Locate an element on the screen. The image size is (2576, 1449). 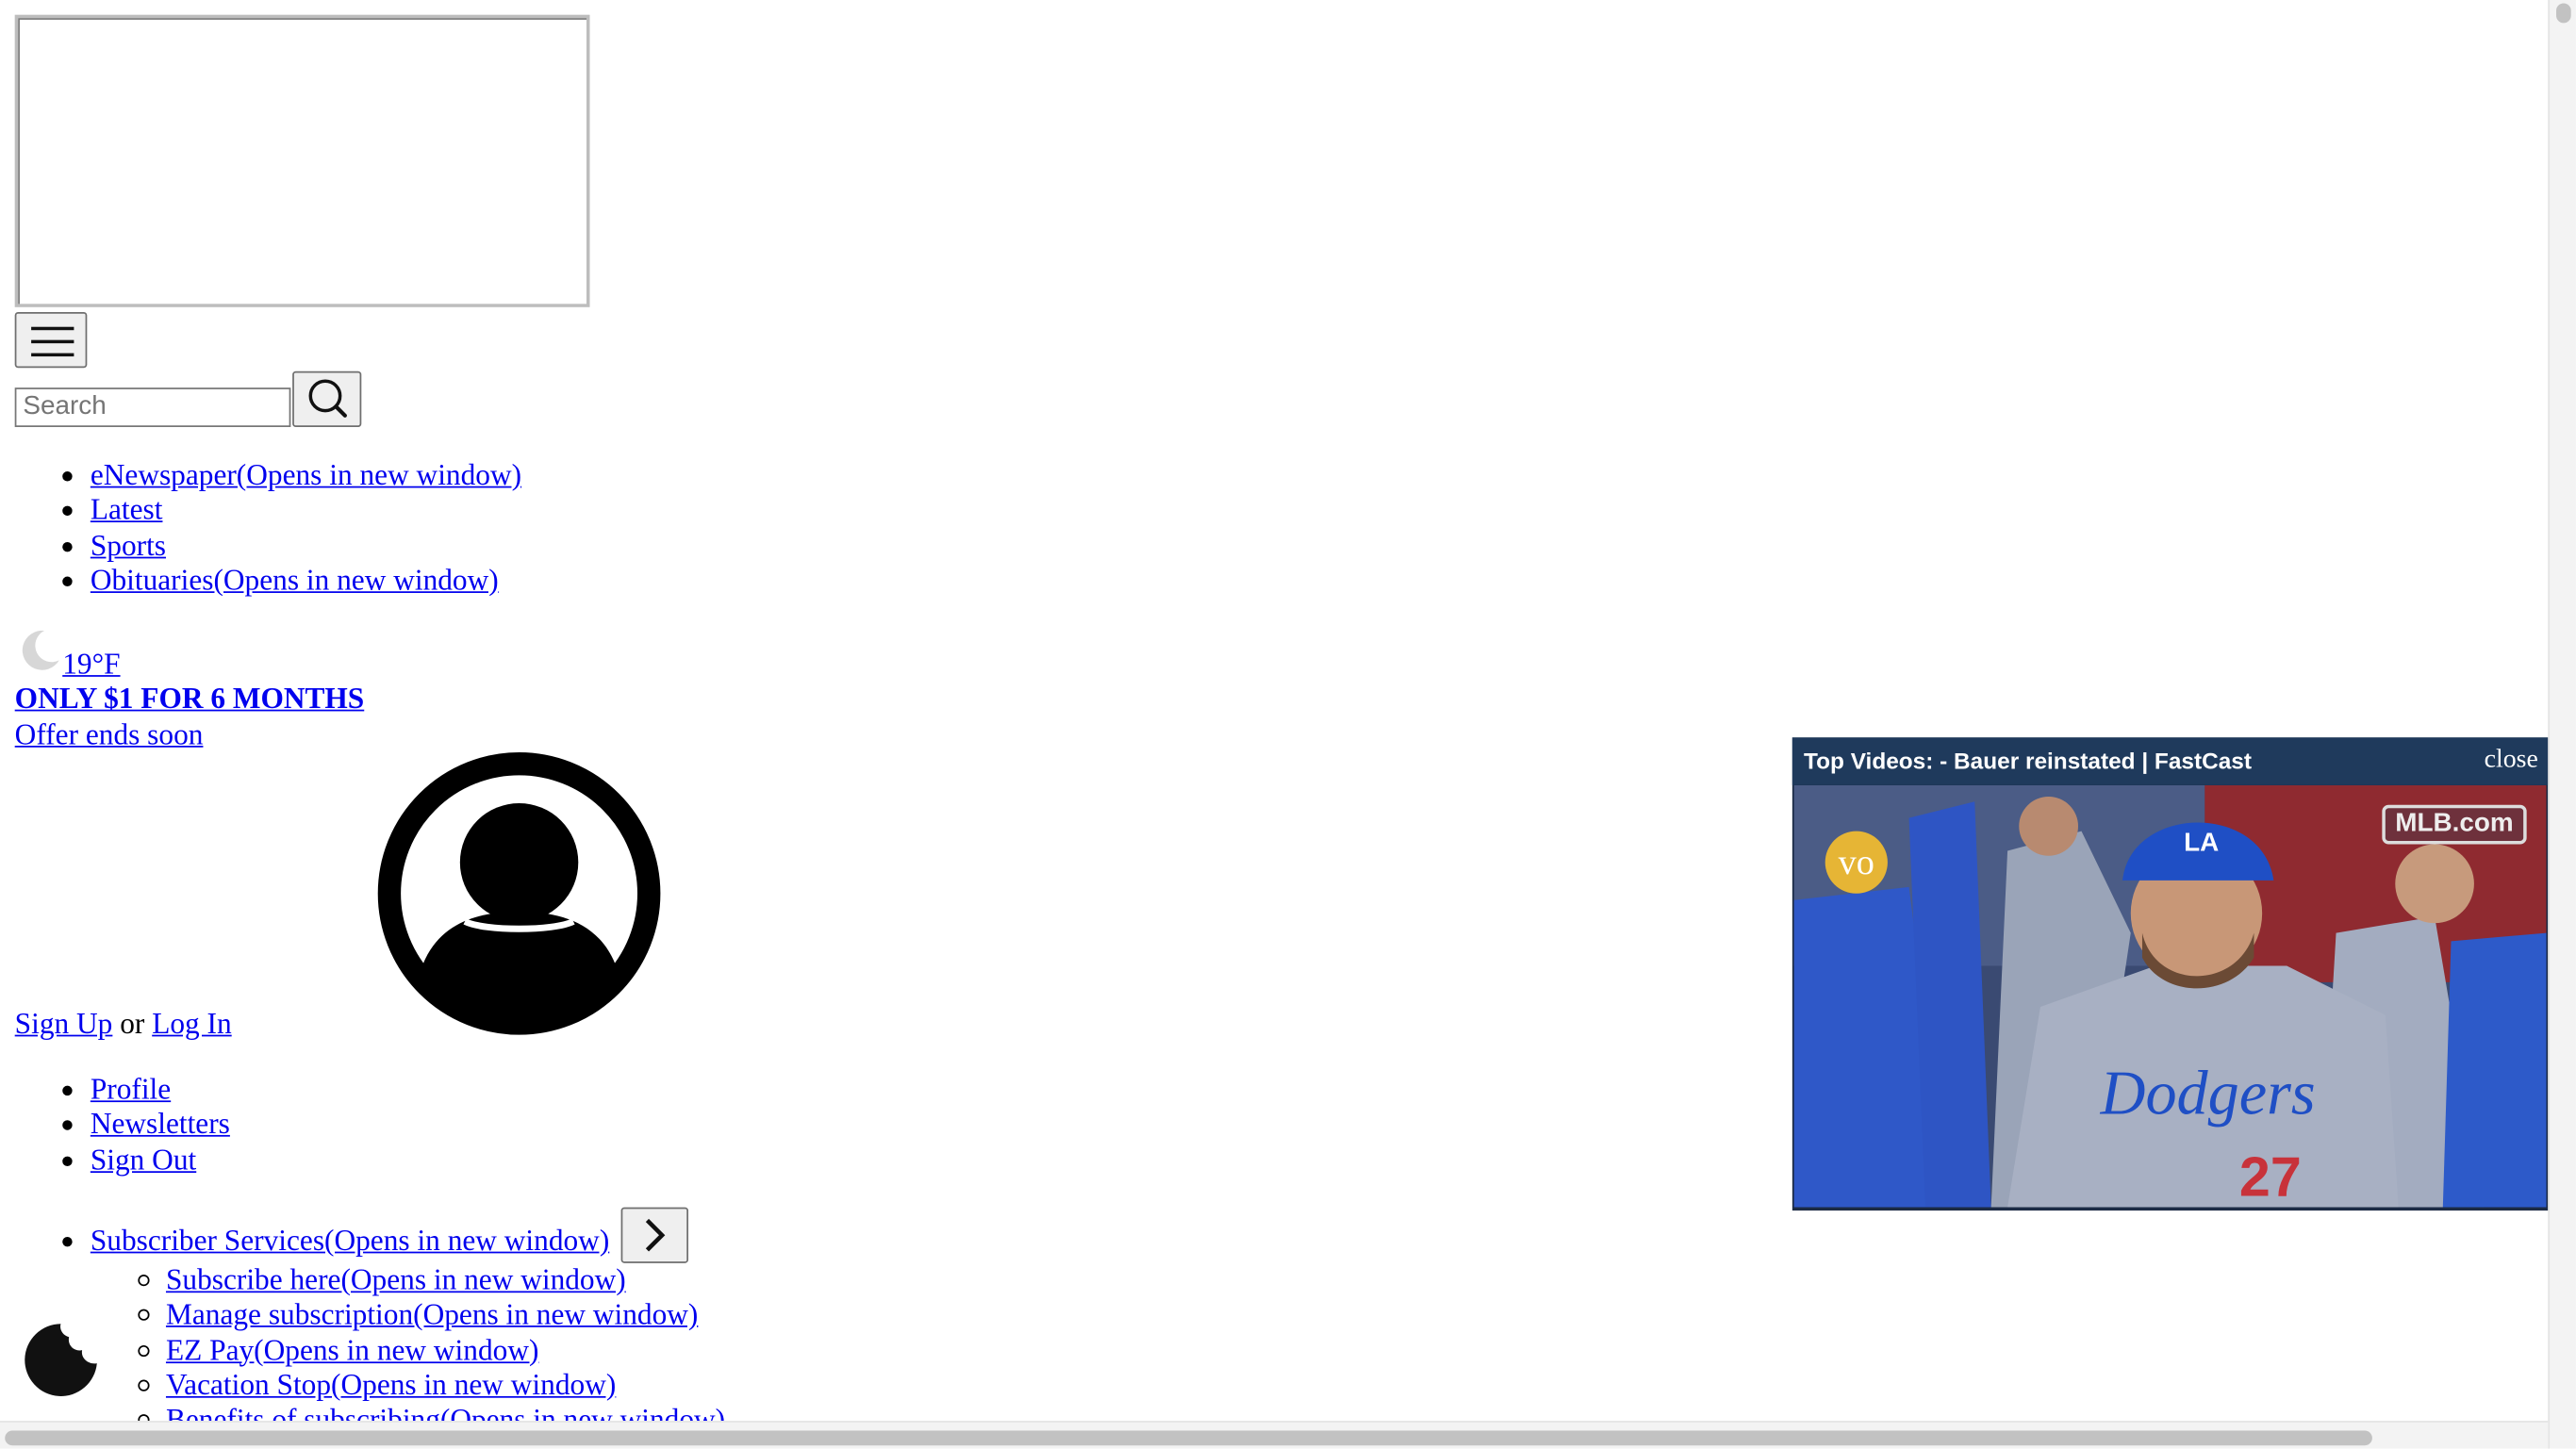
horizontal-scrollbar is located at coordinates (1274, 1435).